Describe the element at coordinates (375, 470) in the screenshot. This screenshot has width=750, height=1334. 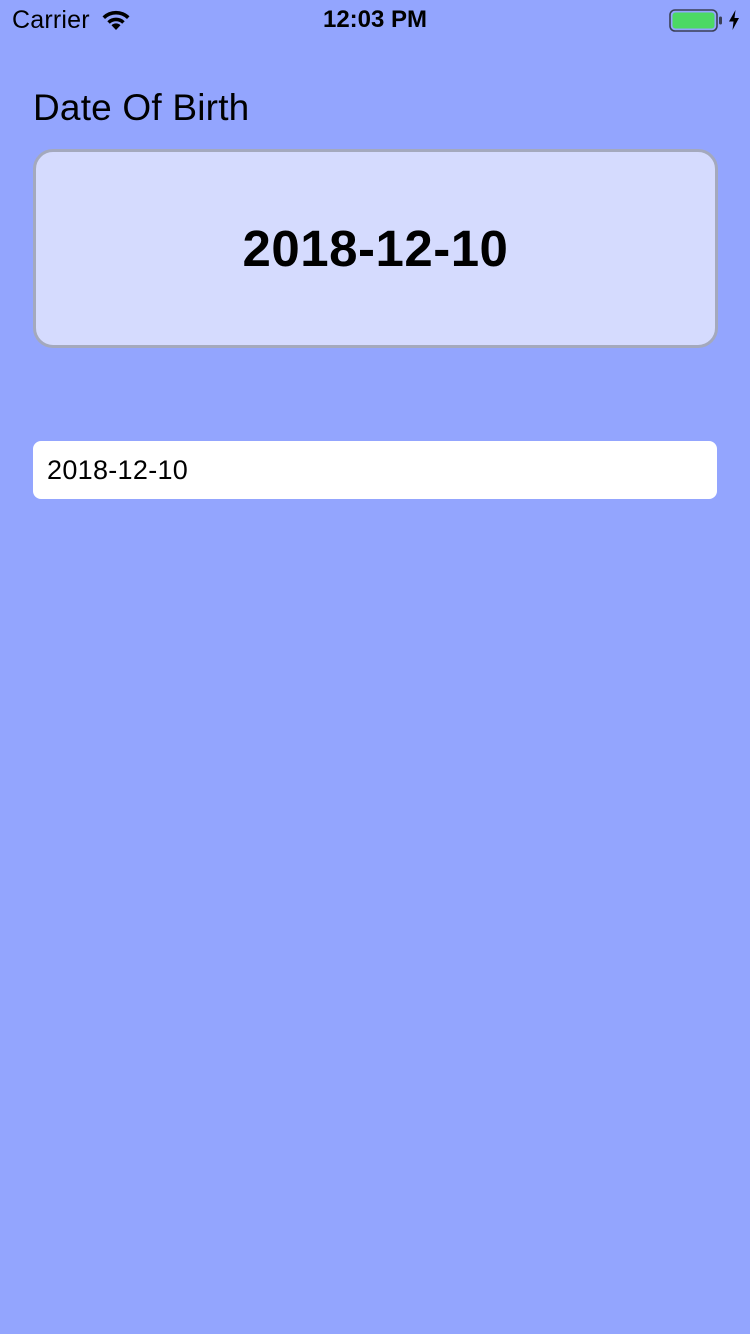
I see `date-input-field: 2018-12-10` at that location.